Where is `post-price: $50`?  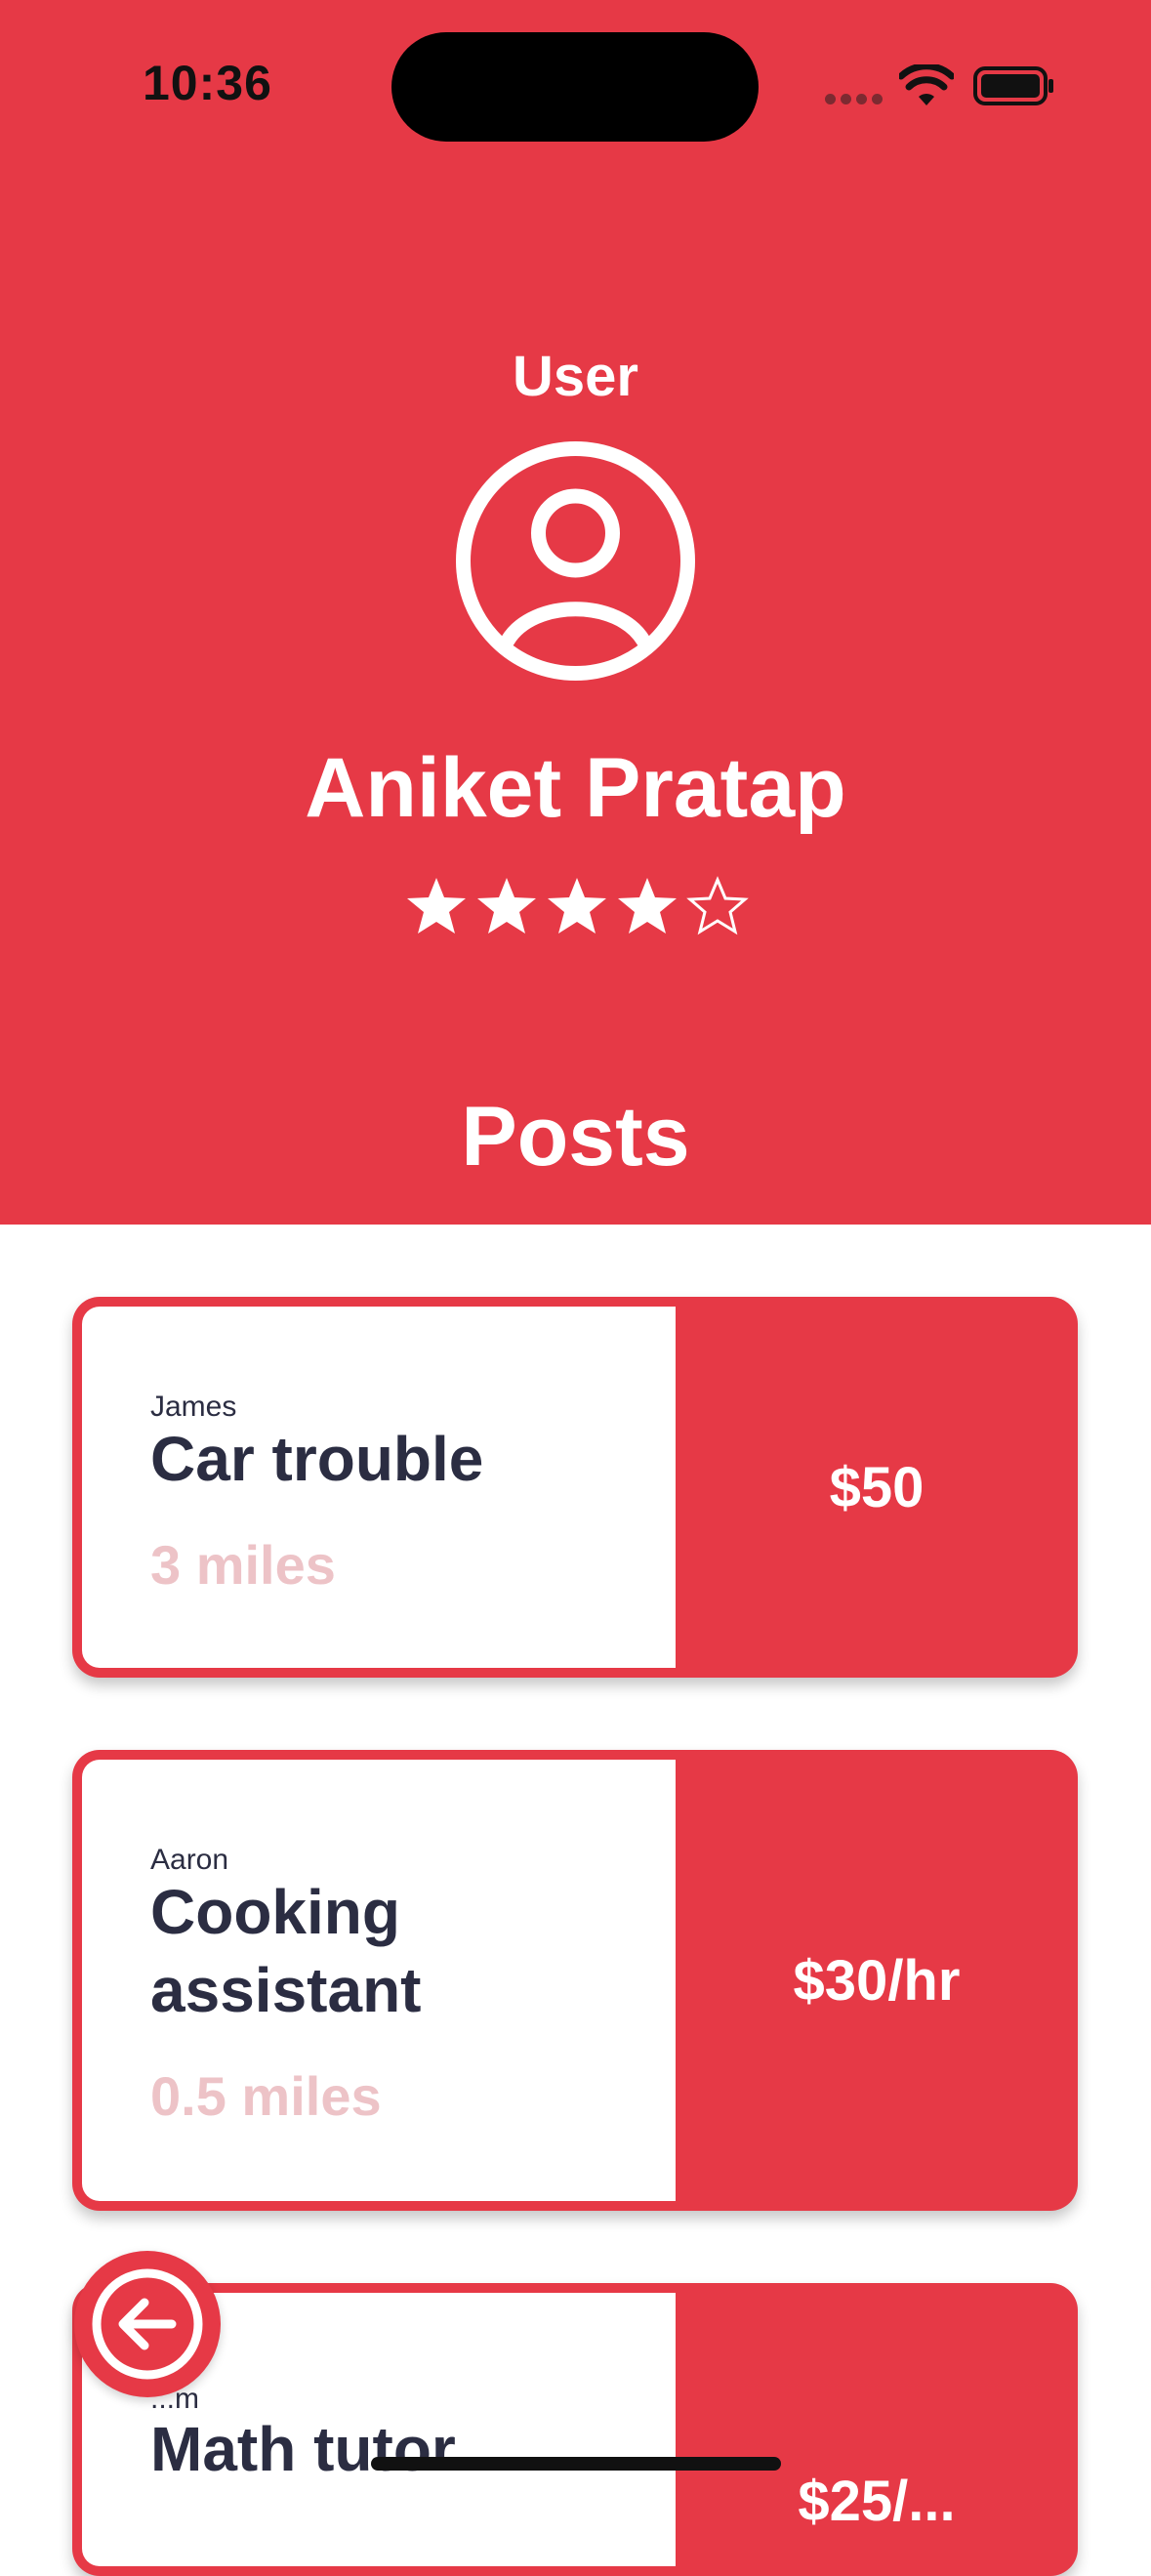 post-price: $50 is located at coordinates (877, 1487).